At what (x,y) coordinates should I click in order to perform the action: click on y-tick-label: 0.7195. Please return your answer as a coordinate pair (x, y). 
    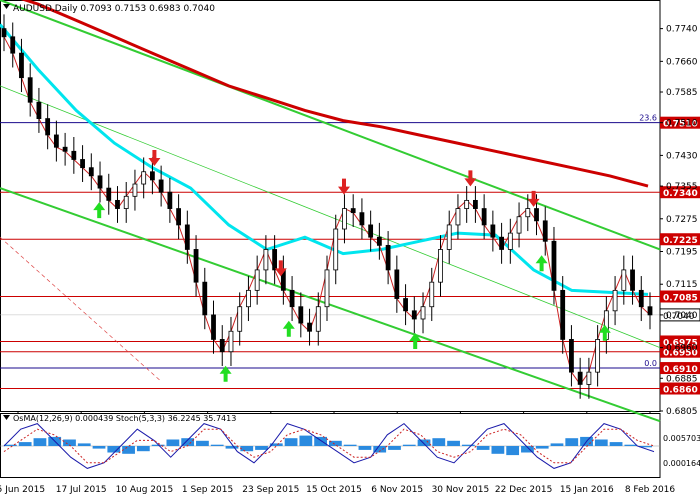
    Looking at the image, I should click on (682, 253).